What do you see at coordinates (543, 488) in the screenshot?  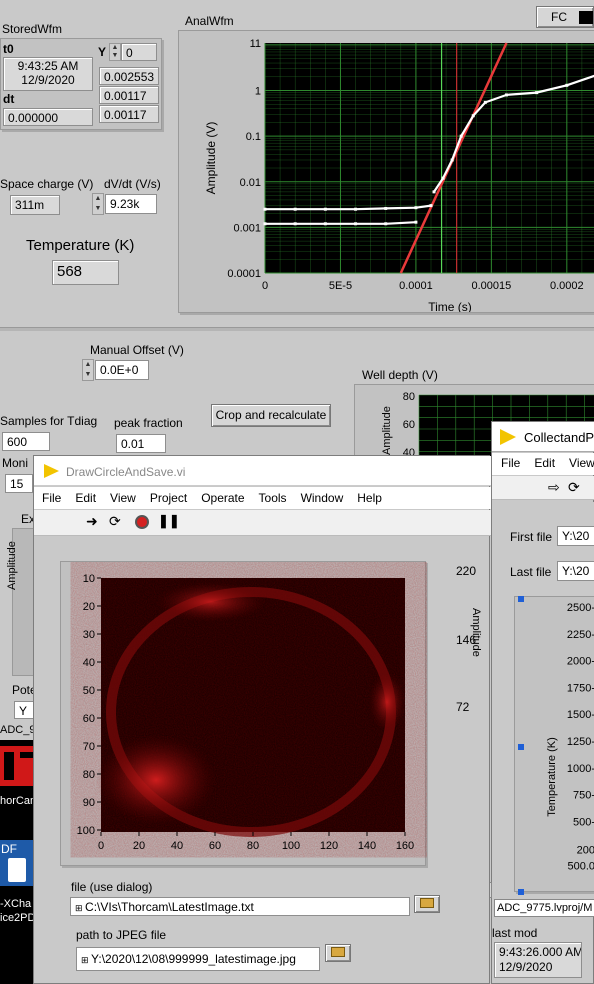 I see `collect-toolbar: ⇨ ⟳` at bounding box center [543, 488].